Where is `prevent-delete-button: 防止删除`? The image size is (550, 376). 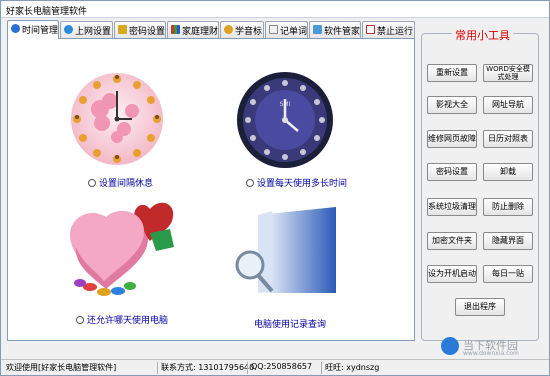
prevent-delete-button: 防止删除 is located at coordinates (508, 207).